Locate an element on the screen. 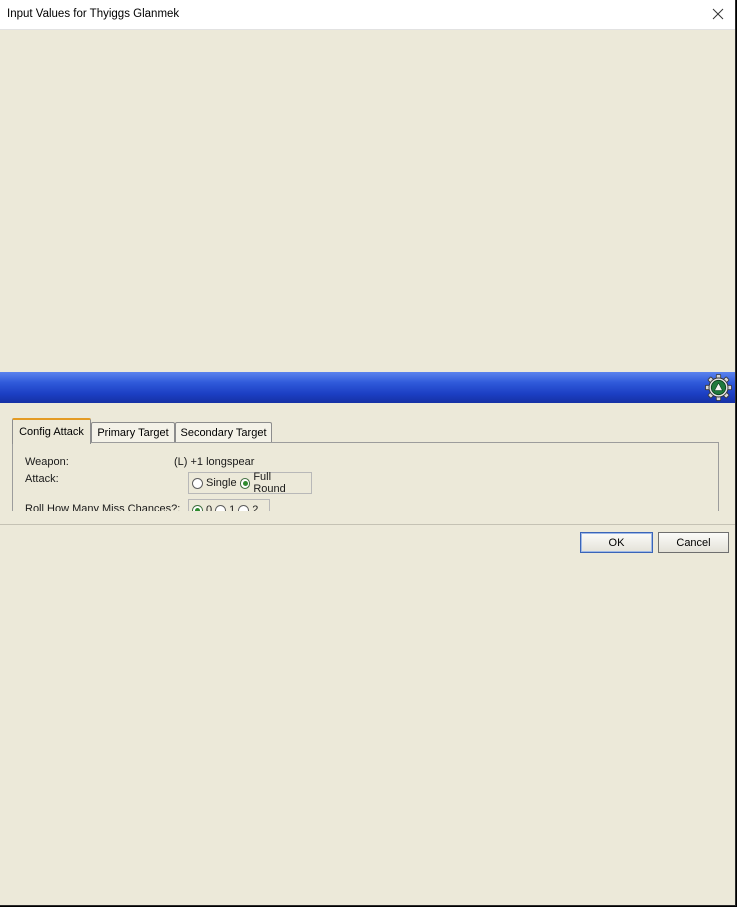 Image resolution: width=737 pixels, height=907 pixels. attack-radio-group: Single Full Round is located at coordinates (250, 483).